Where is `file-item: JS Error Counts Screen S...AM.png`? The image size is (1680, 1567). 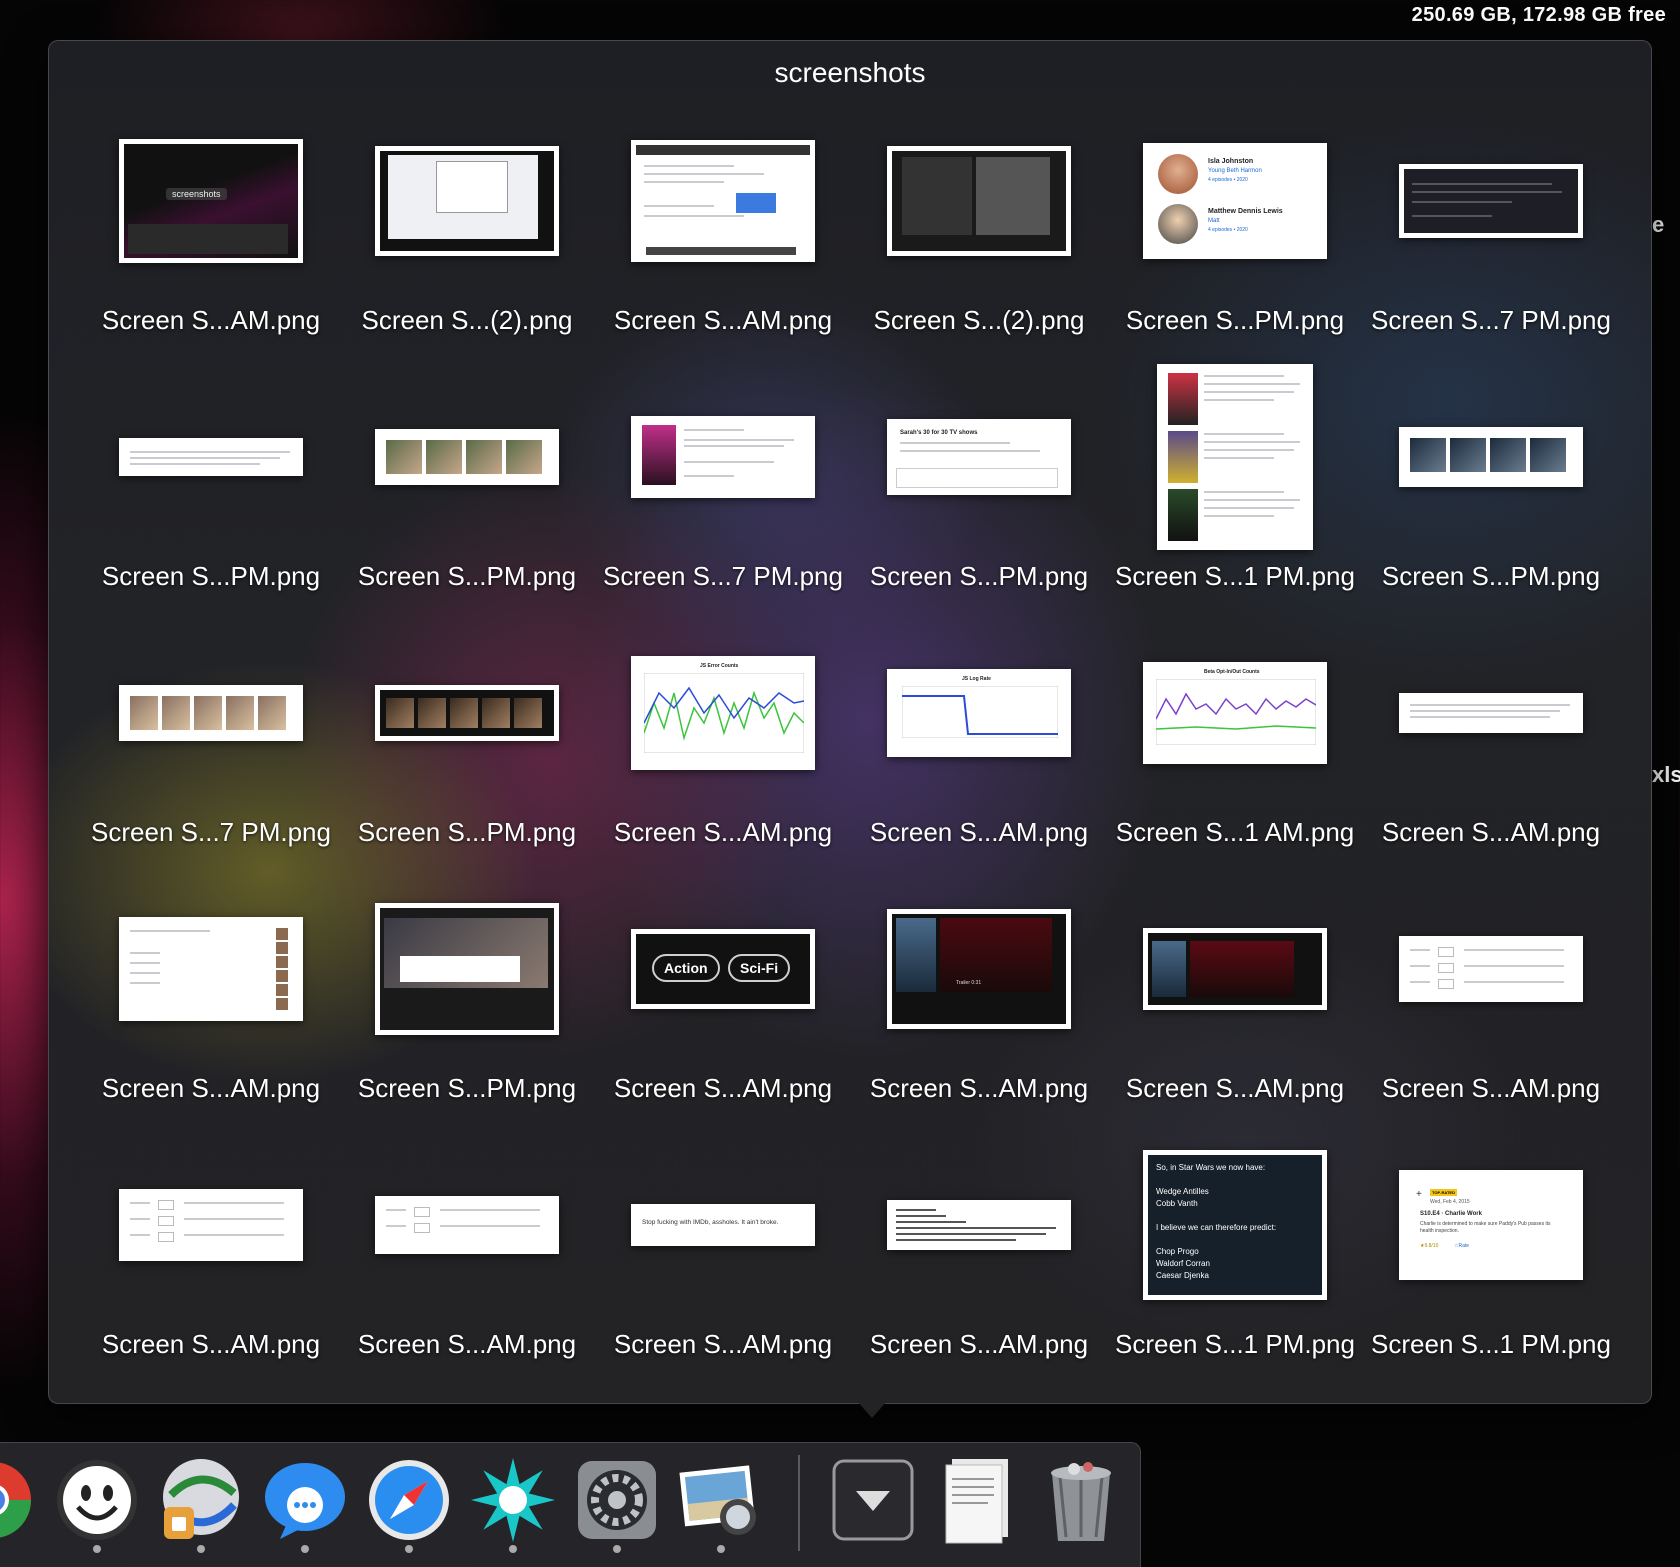 file-item: JS Error Counts Screen S...AM.png is located at coordinates (723, 781).